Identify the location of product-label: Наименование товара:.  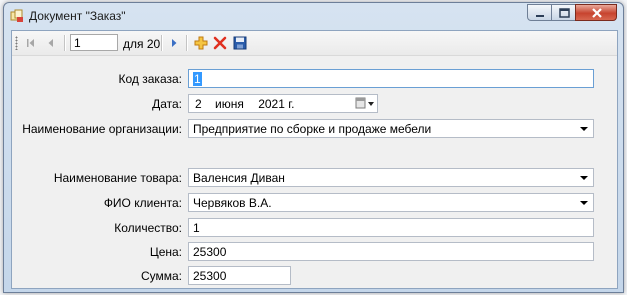
(117, 178).